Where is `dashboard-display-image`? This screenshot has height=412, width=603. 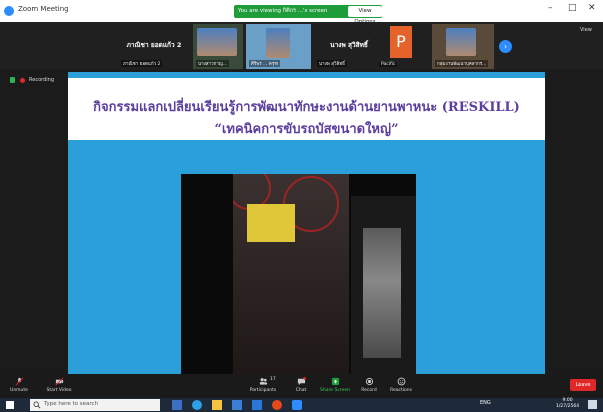 dashboard-display-image is located at coordinates (271, 223).